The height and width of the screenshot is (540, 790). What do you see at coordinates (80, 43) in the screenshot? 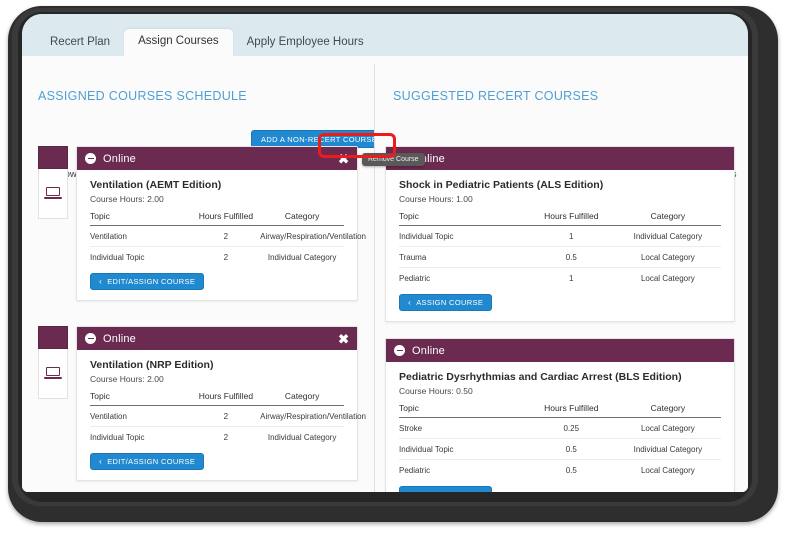
I see `tab-recert-plan: Recert Plan` at bounding box center [80, 43].